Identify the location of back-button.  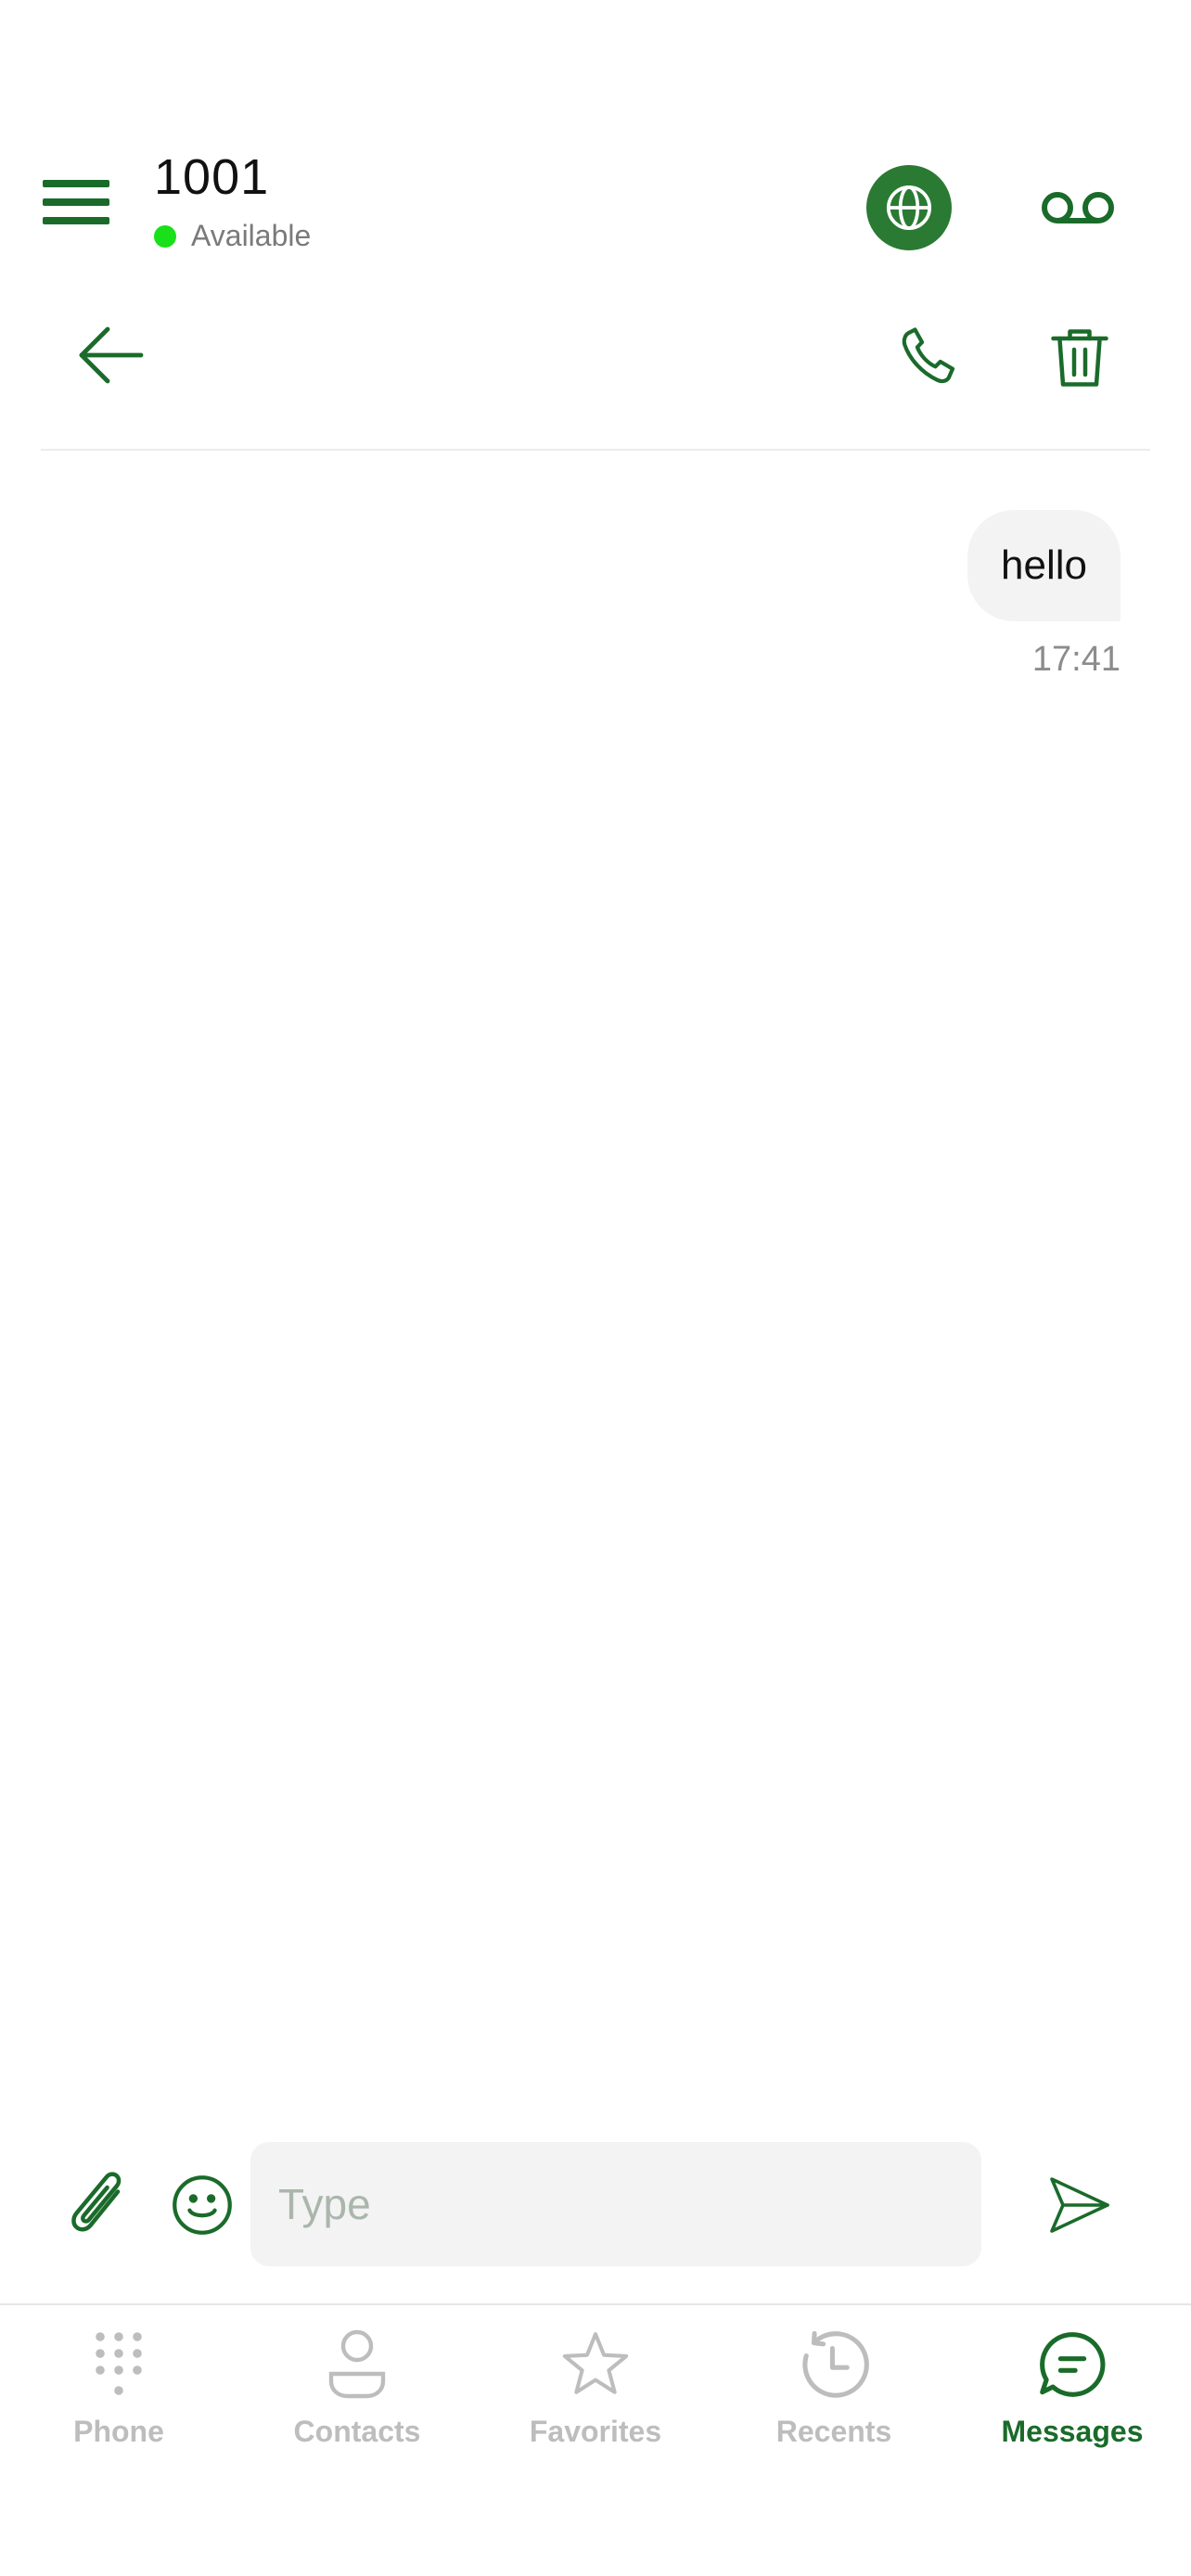
(111, 355).